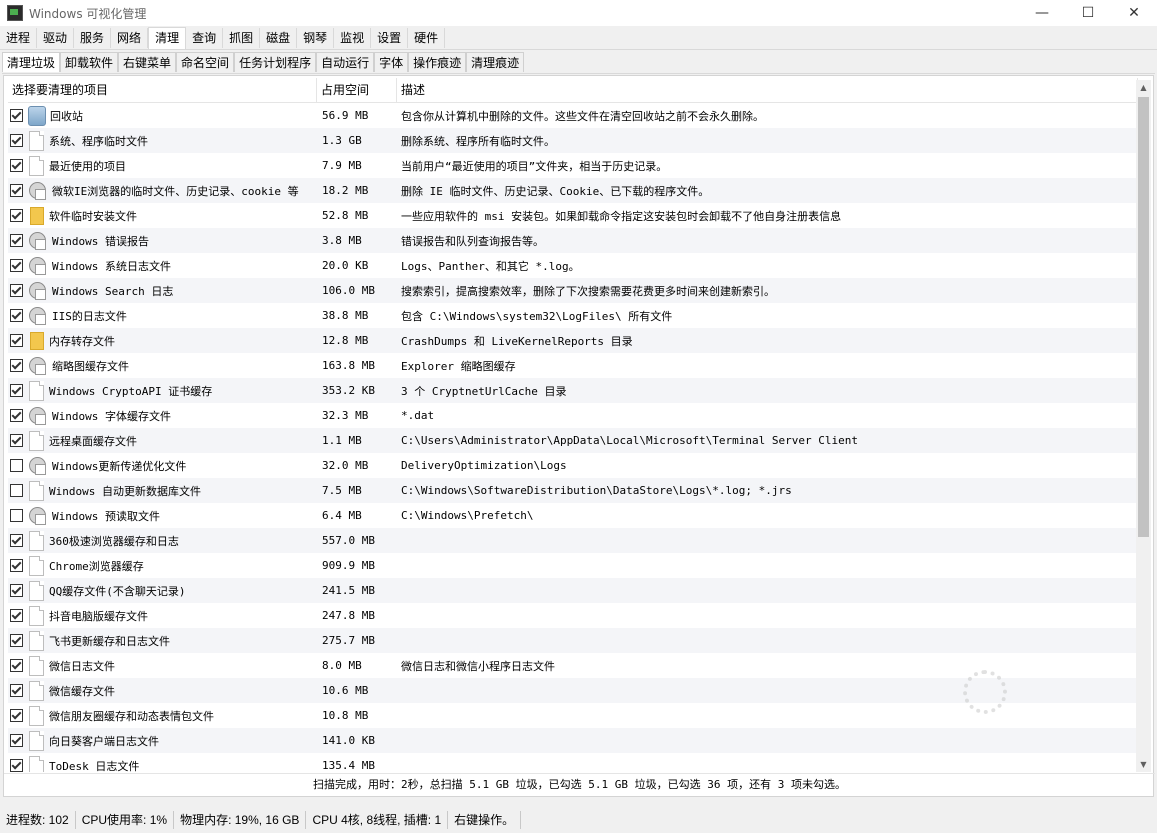 The width and height of the screenshot is (1157, 833). What do you see at coordinates (130, 38) in the screenshot?
I see `main-tab: 网络` at bounding box center [130, 38].